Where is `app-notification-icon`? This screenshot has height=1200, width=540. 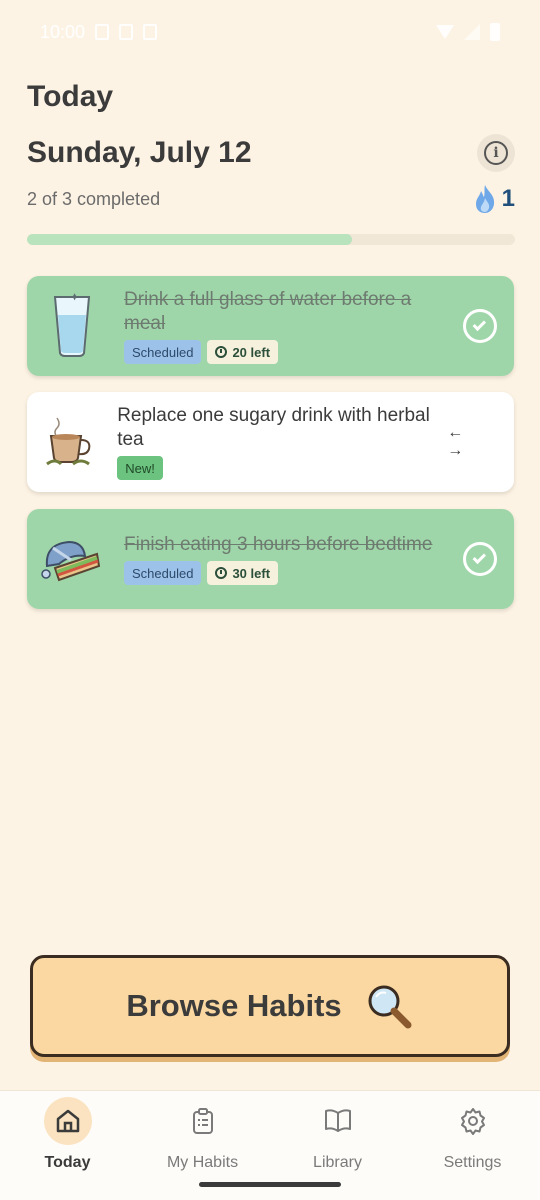
app-notification-icon is located at coordinates (150, 32).